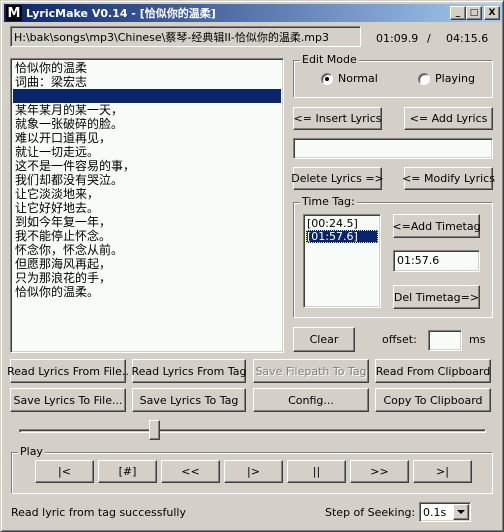  Describe the element at coordinates (436, 261) in the screenshot. I see `timetag-input: 01:57.6` at that location.